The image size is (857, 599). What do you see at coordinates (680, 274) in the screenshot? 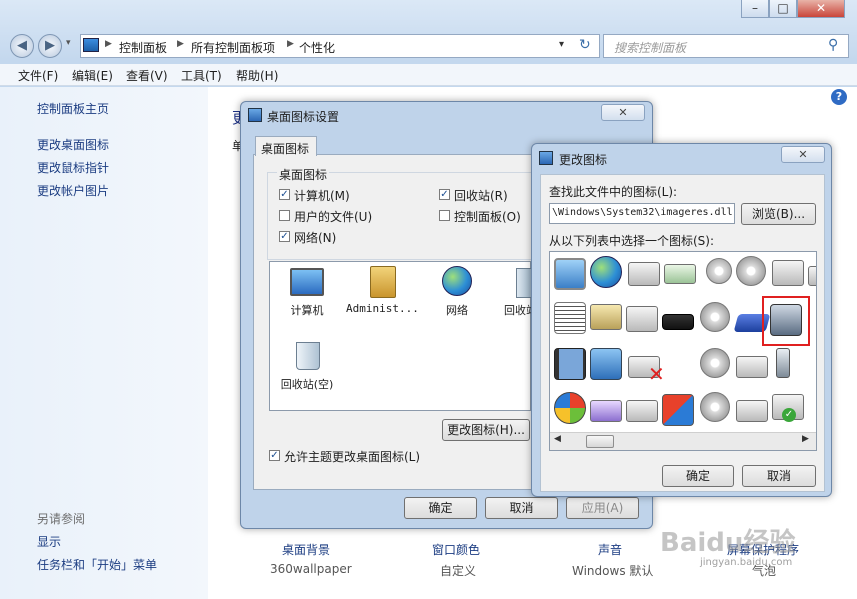
I see `network-drive-icon` at bounding box center [680, 274].